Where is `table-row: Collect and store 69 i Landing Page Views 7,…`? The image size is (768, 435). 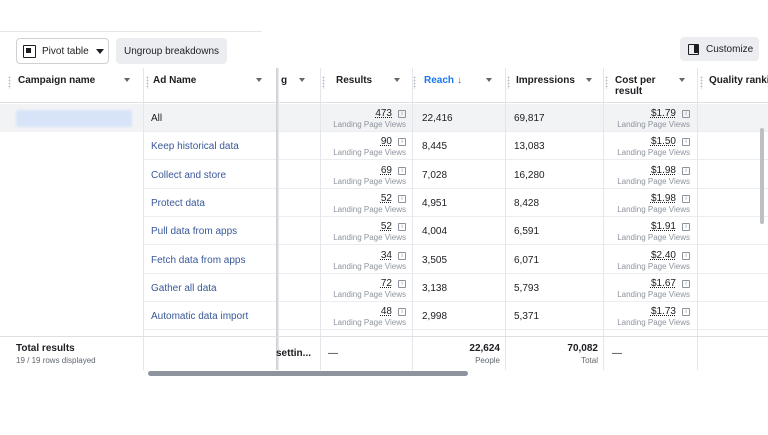 table-row: Collect and store 69 i Landing Page Views 7,… is located at coordinates (384, 175).